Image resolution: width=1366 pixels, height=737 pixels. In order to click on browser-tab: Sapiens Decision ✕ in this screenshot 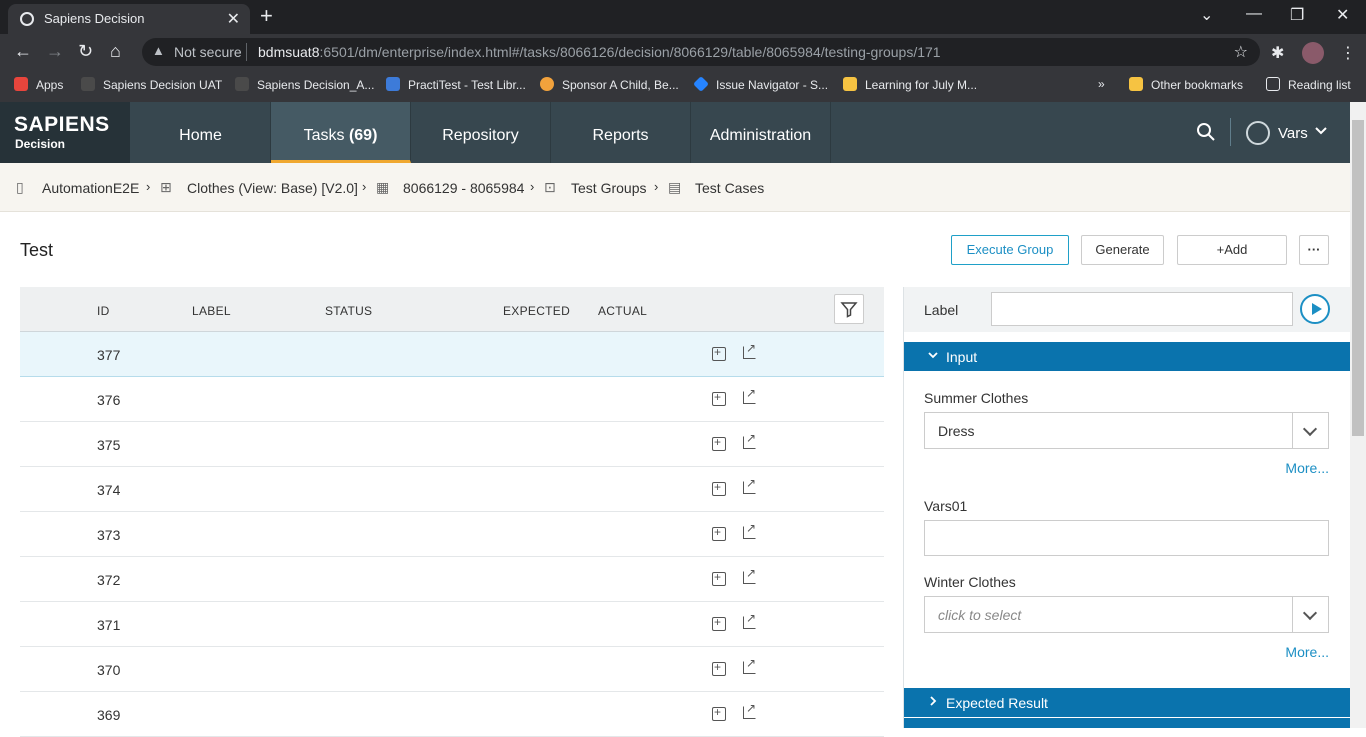, I will do `click(129, 19)`.